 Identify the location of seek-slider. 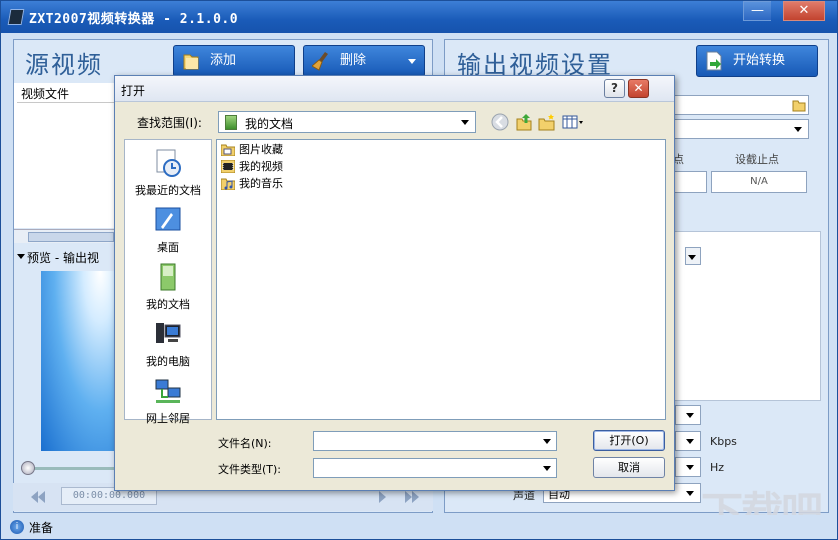
(68, 468).